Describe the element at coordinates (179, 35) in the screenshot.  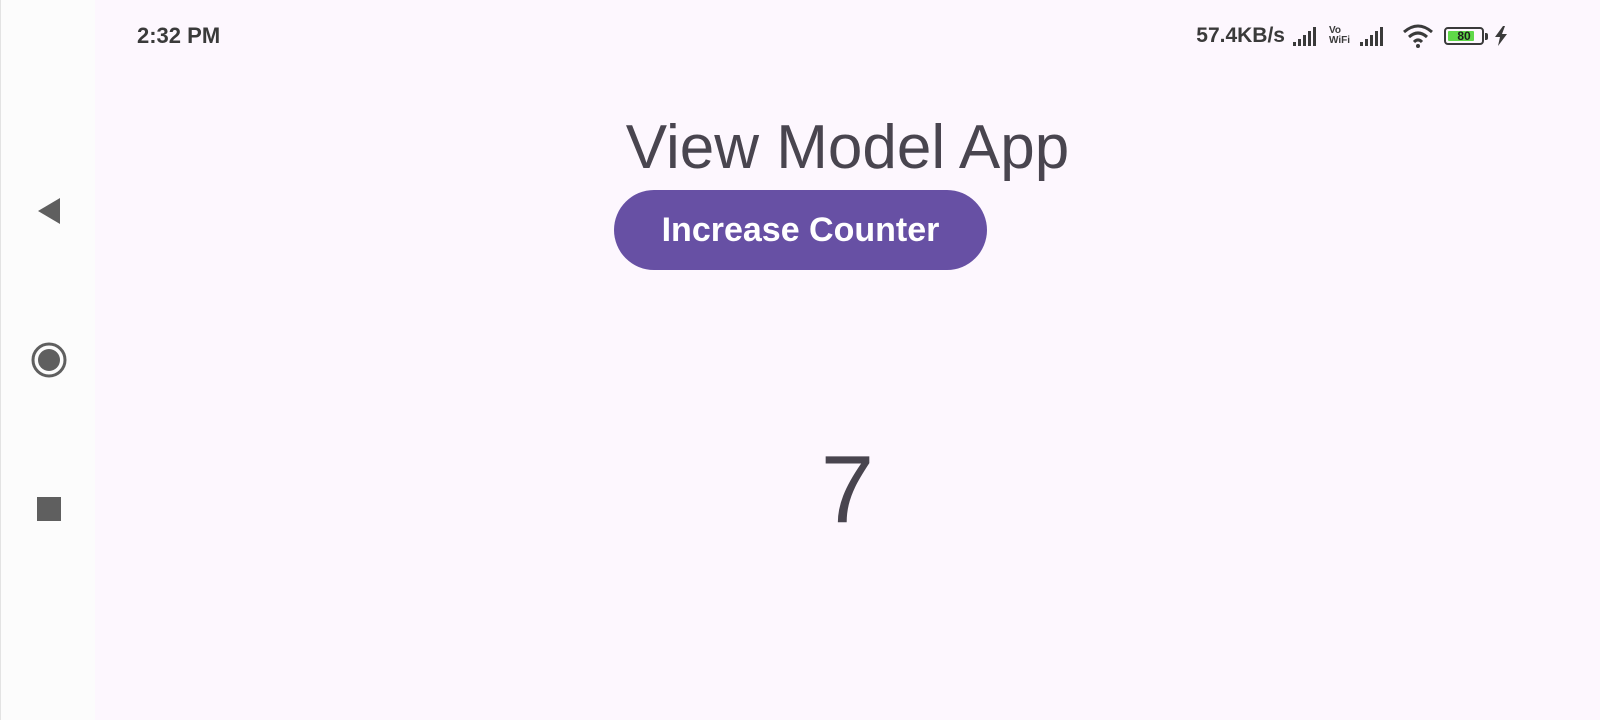
I see `status-time: 2:32 PM` at that location.